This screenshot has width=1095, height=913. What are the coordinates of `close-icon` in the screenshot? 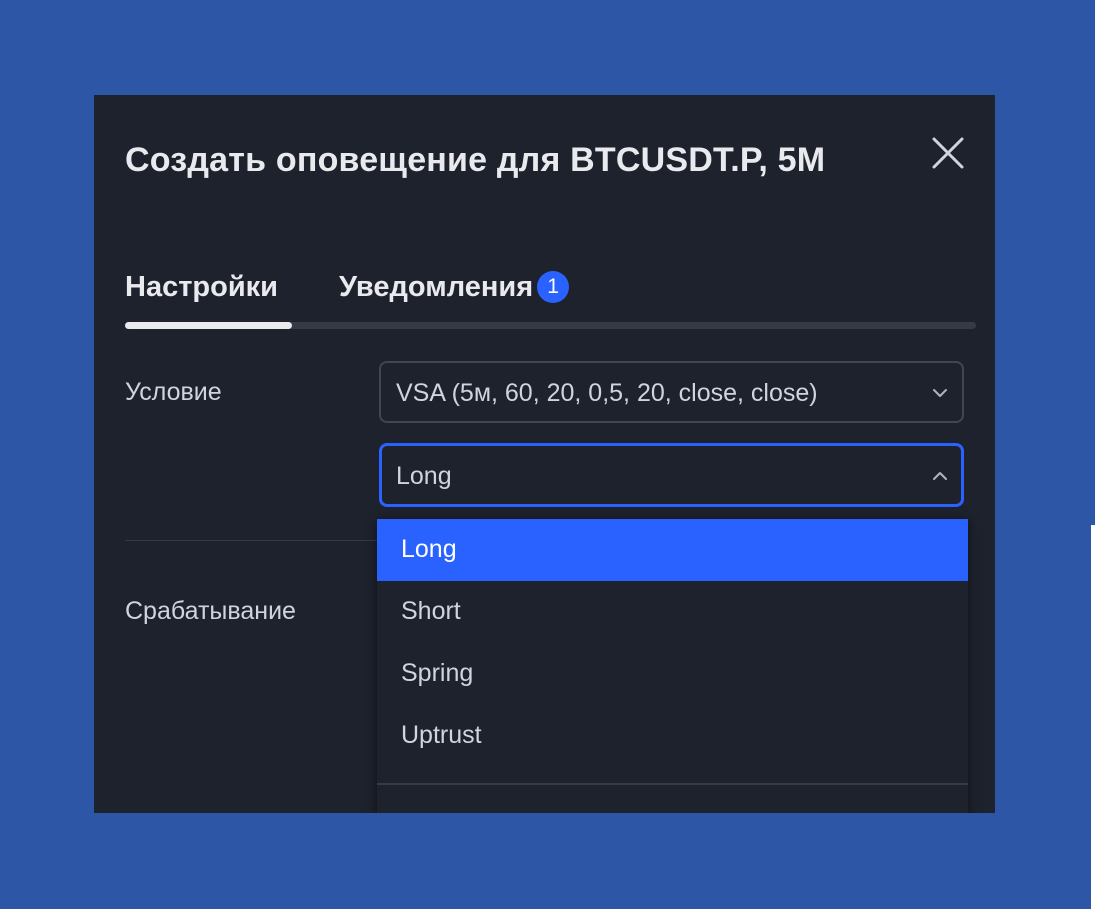 It's located at (948, 153).